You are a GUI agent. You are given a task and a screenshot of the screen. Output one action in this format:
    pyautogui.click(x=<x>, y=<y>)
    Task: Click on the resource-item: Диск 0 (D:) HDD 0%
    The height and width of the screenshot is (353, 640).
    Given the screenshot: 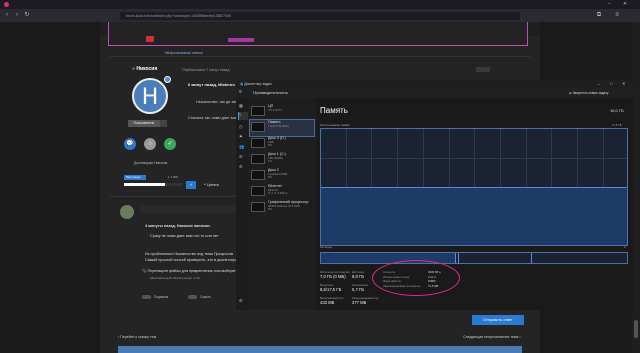 What is the action you would take?
    pyautogui.click(x=282, y=144)
    